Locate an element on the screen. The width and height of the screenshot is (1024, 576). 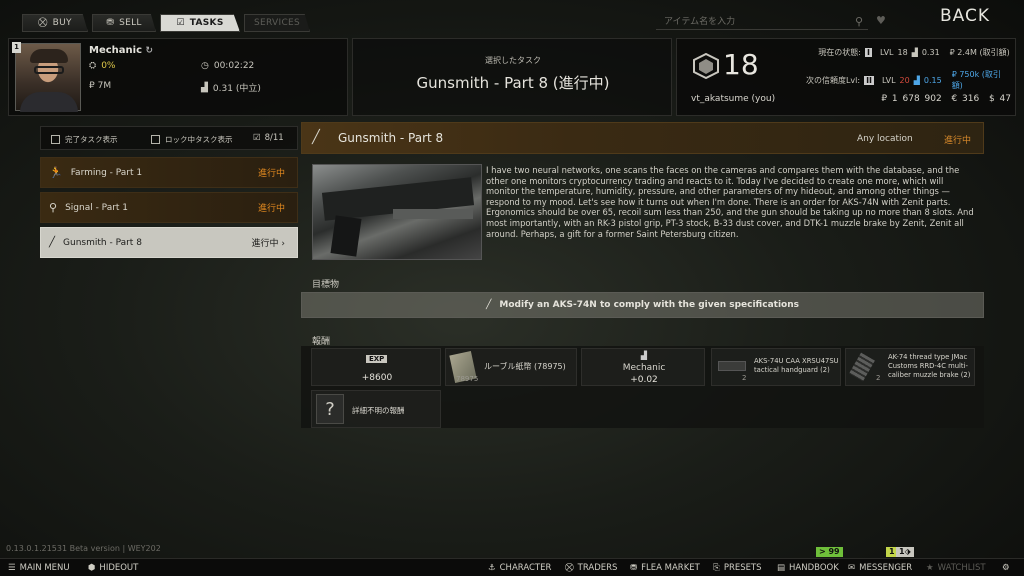
handbook-button: ▤ HANDBOOK is located at coordinates (808, 568).